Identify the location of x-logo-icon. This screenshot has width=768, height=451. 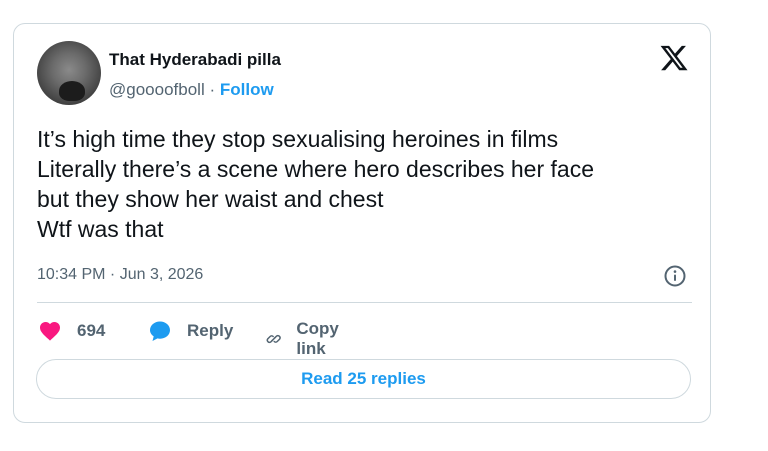
(674, 58).